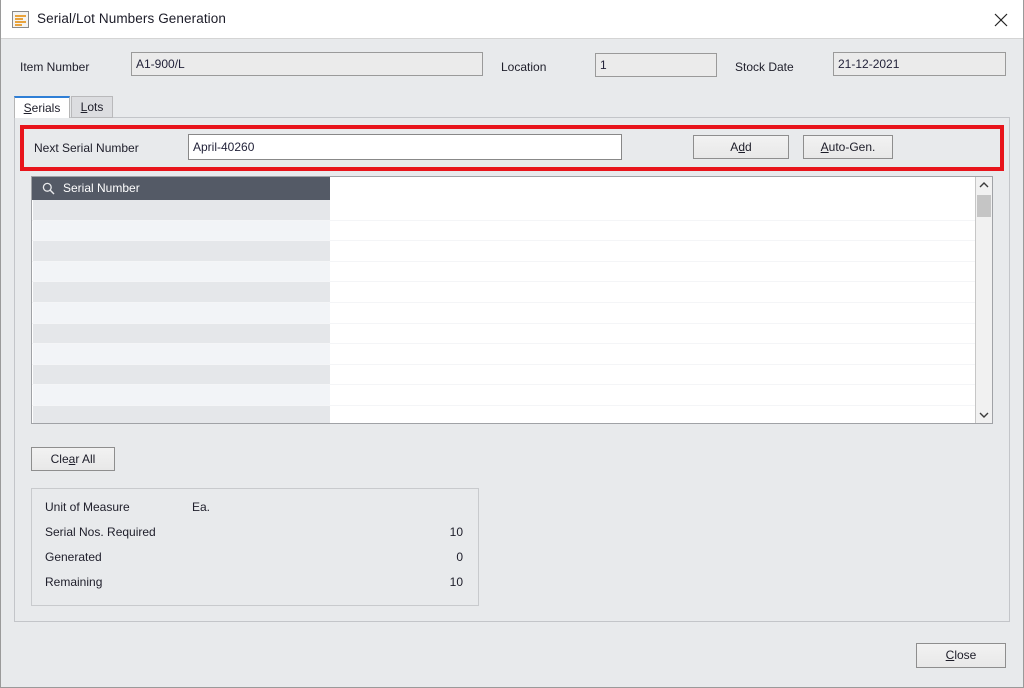  Describe the element at coordinates (848, 147) in the screenshot. I see `auto-gen-button: Auto-Gen.` at that location.